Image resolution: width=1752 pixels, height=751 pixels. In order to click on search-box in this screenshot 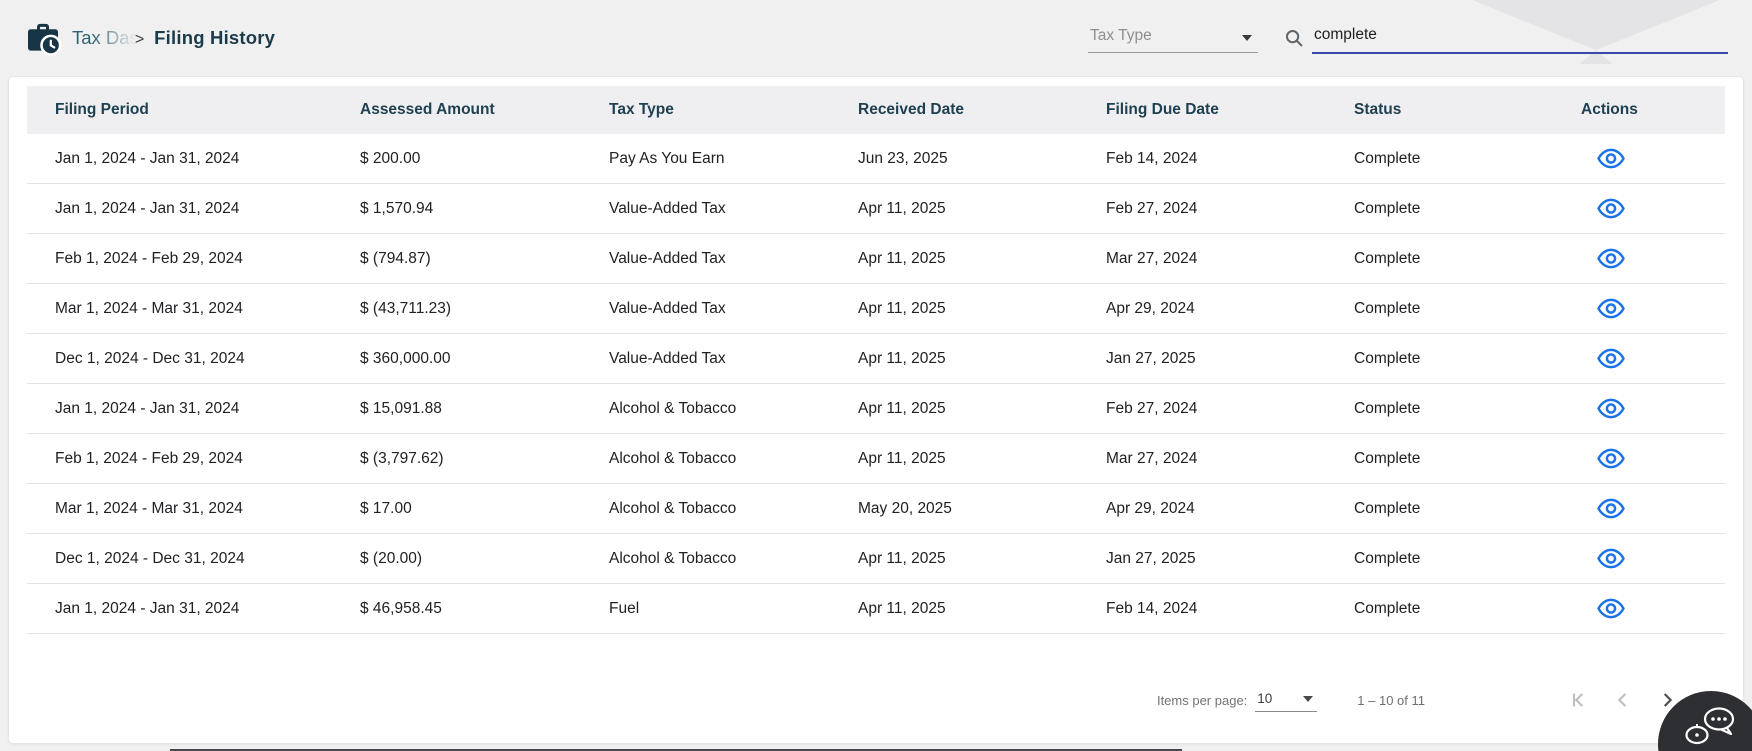, I will do `click(1506, 38)`.